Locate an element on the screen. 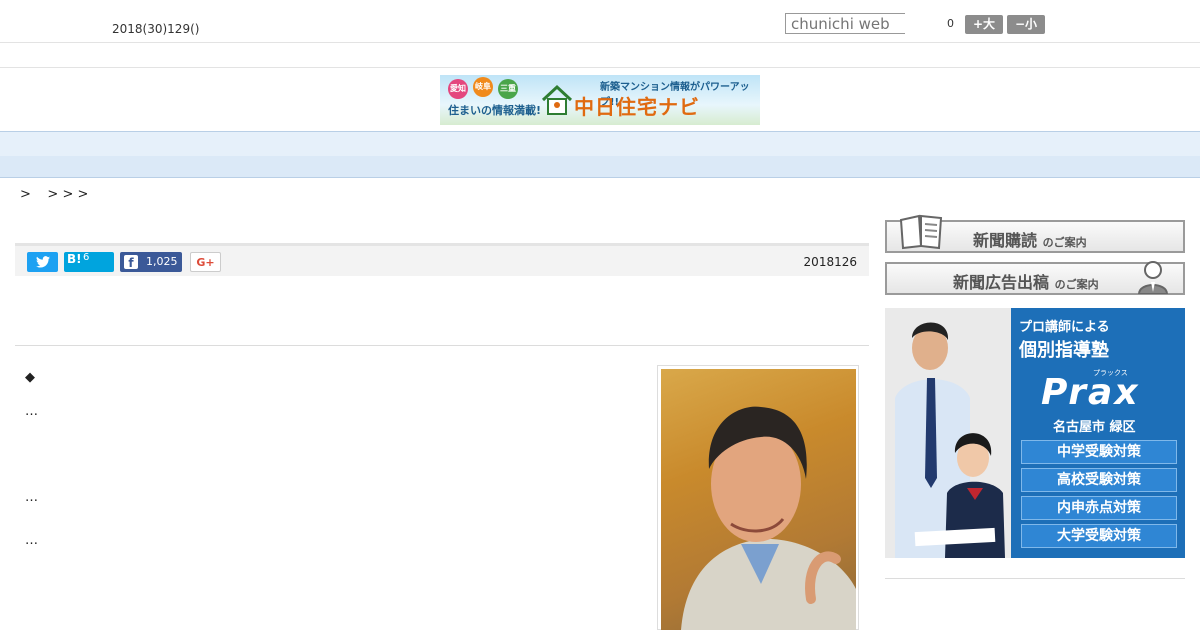  article-divider is located at coordinates (442, 345).